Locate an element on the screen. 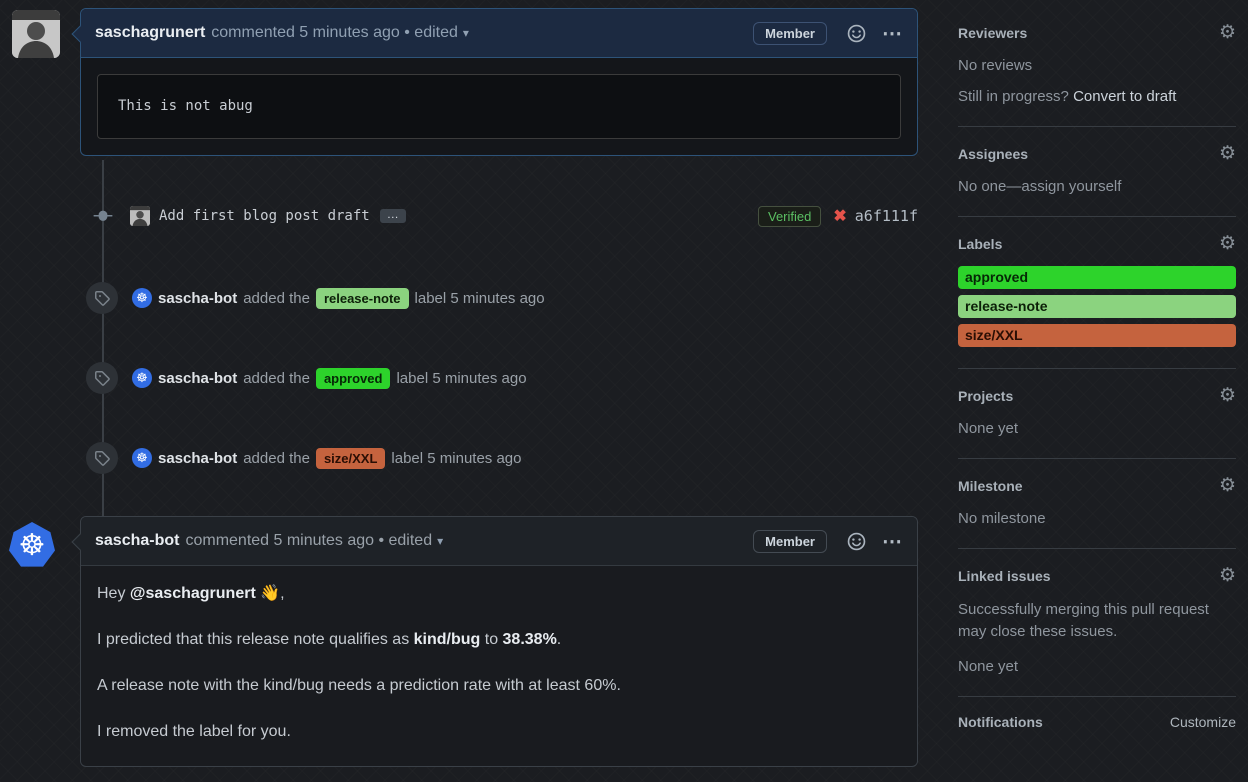 This screenshot has width=1248, height=782. section-title: Projects is located at coordinates (986, 395).